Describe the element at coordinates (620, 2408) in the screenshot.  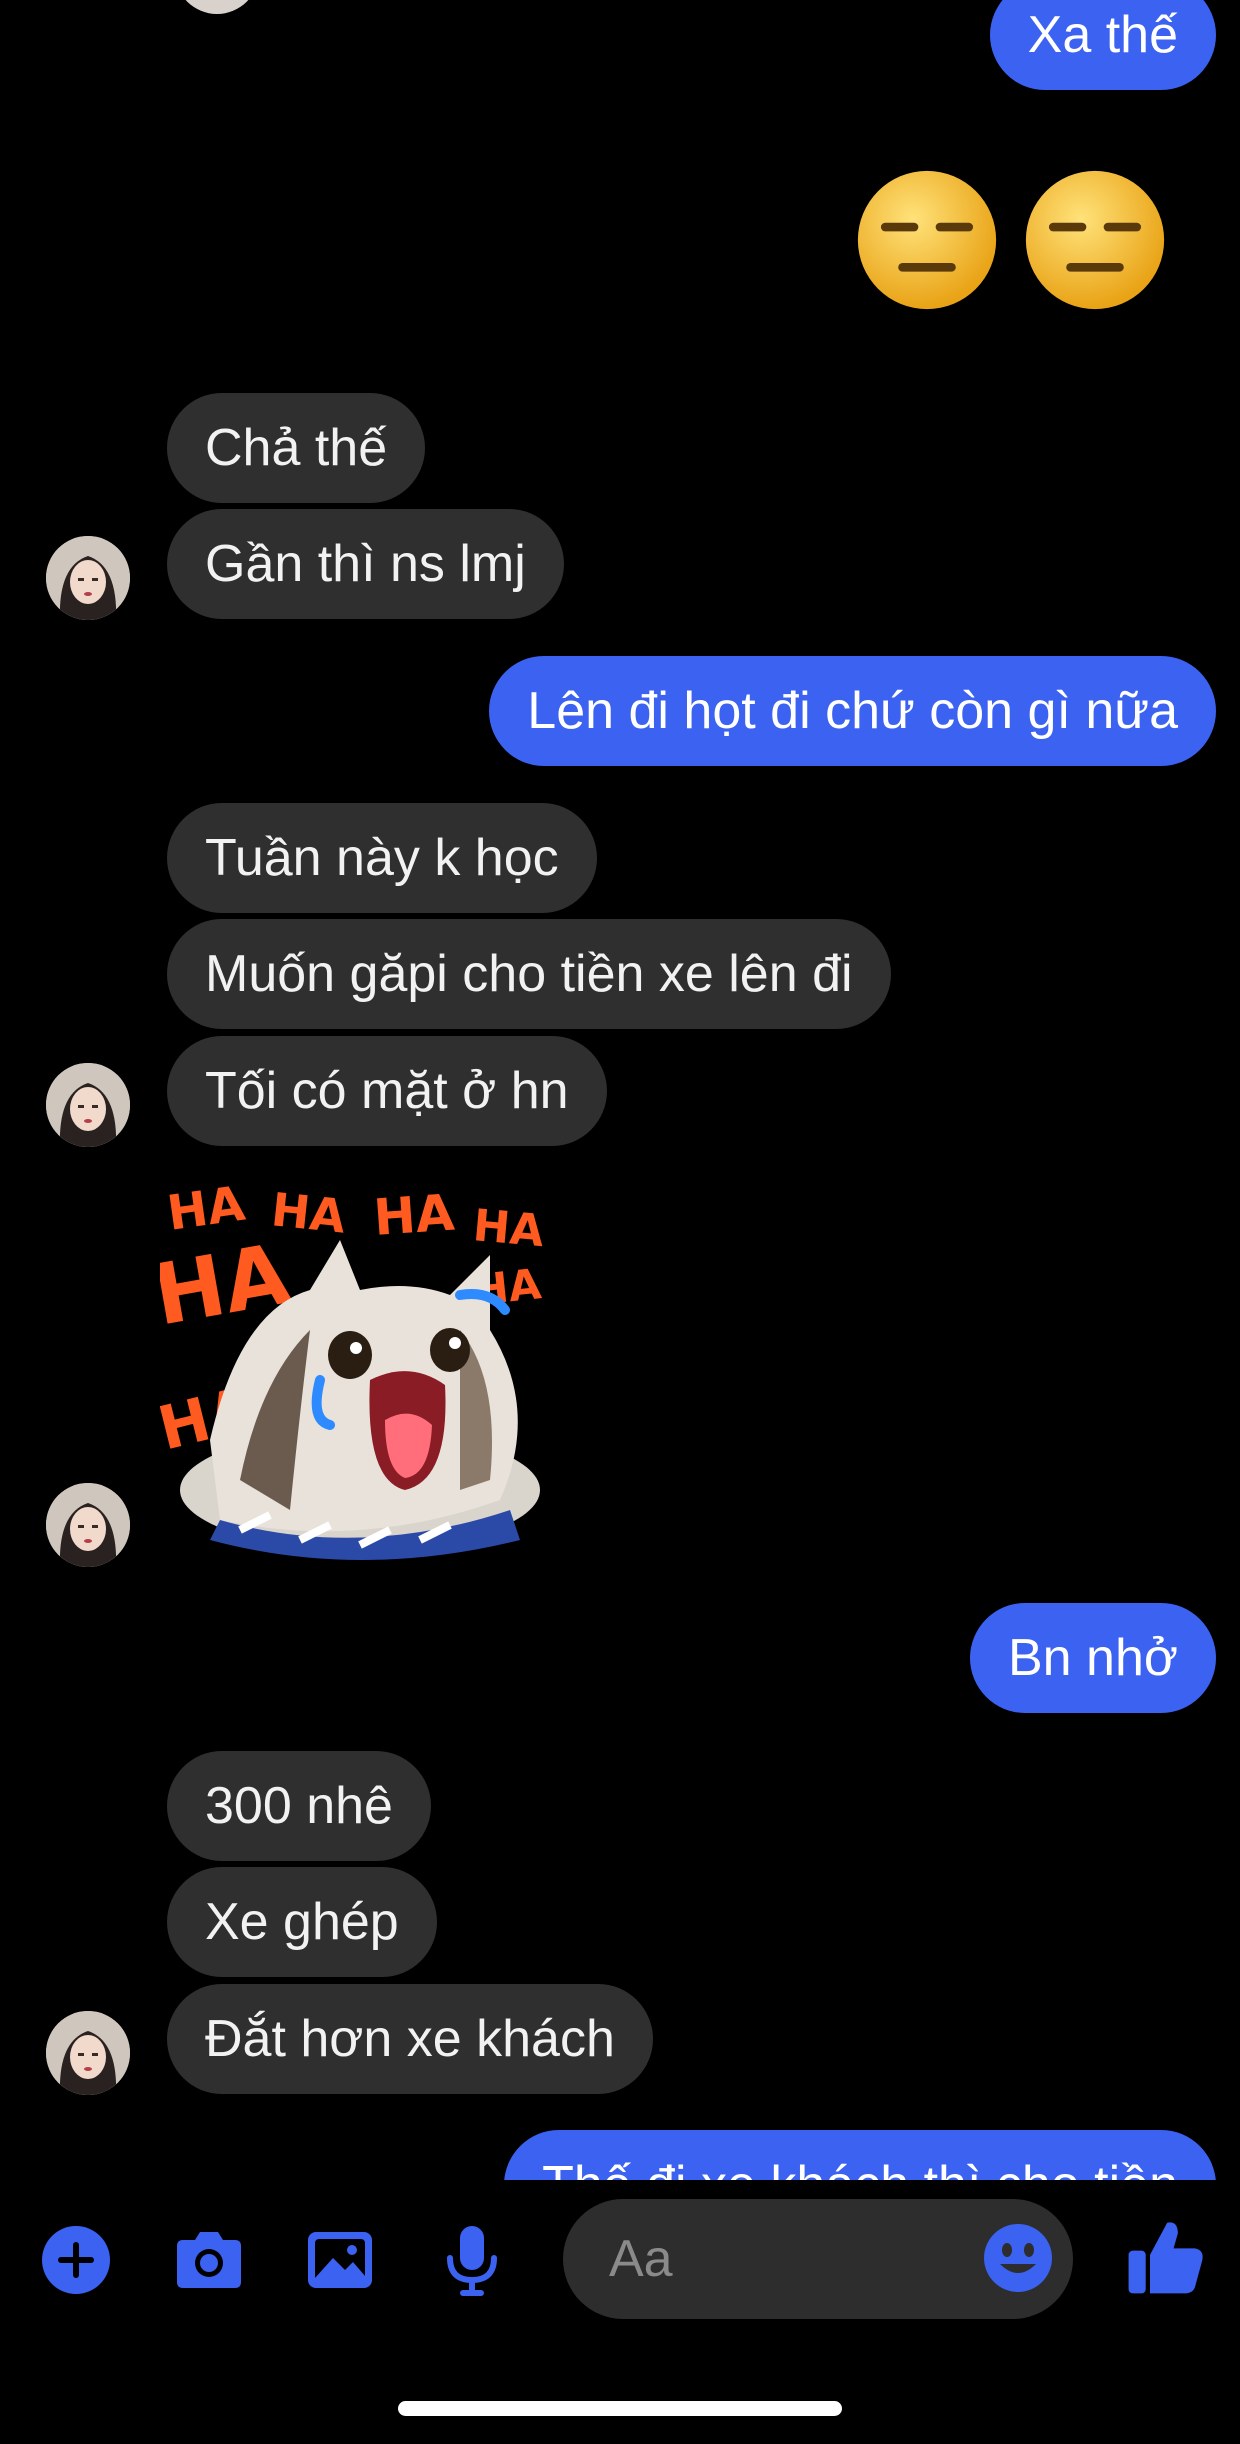
I see `home-indicator` at that location.